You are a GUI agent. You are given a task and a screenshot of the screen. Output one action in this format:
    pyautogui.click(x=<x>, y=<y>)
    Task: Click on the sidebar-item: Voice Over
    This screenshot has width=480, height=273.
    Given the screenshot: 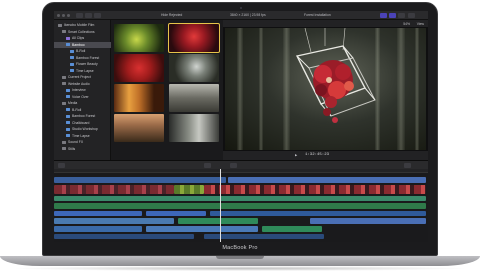 What is the action you would take?
    pyautogui.click(x=82, y=97)
    